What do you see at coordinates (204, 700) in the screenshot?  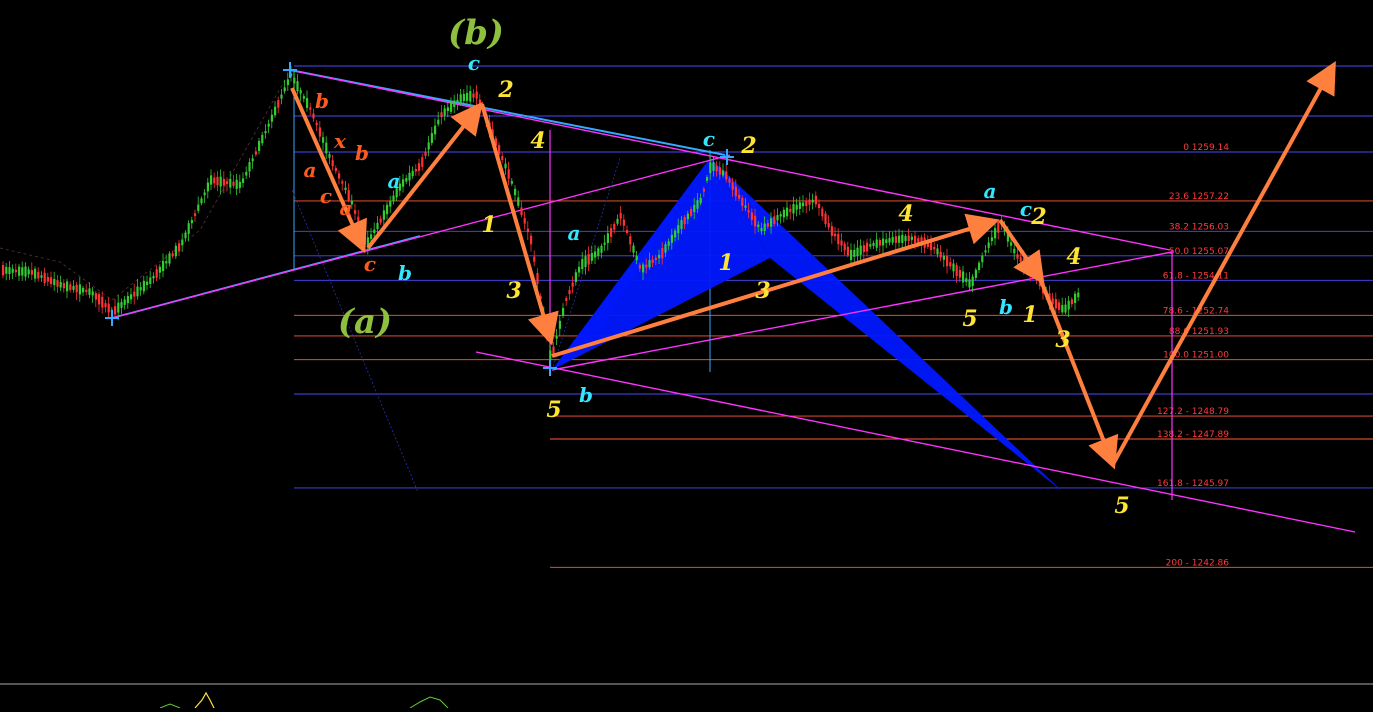 I see `indicator-line` at bounding box center [204, 700].